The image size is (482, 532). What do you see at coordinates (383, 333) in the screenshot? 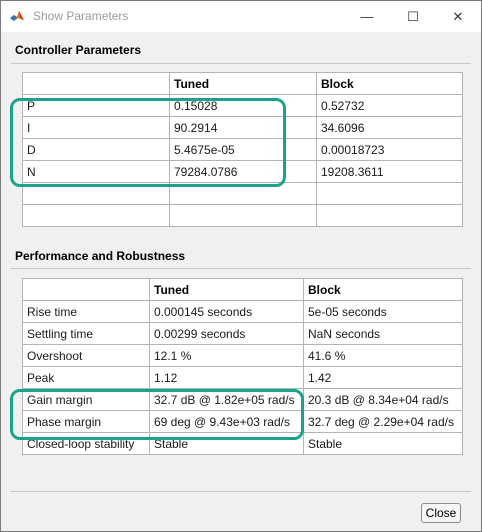
I see `block-value: NaN seconds` at bounding box center [383, 333].